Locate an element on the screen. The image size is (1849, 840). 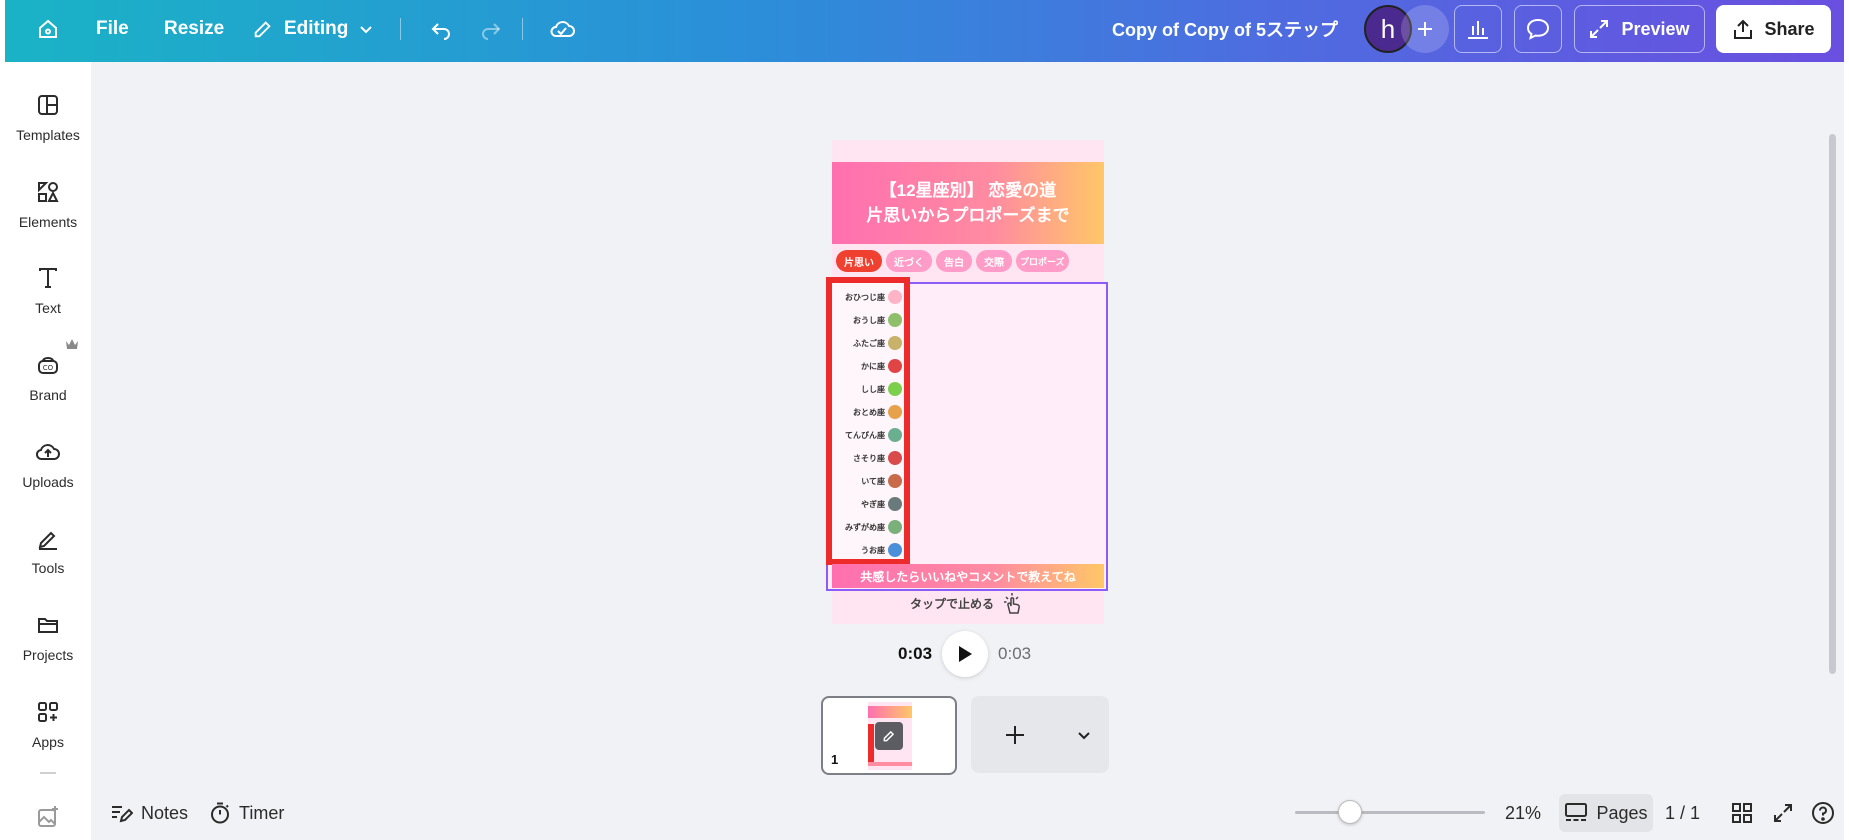
sidebar-item-uploads: Uploads is located at coordinates (48, 465).